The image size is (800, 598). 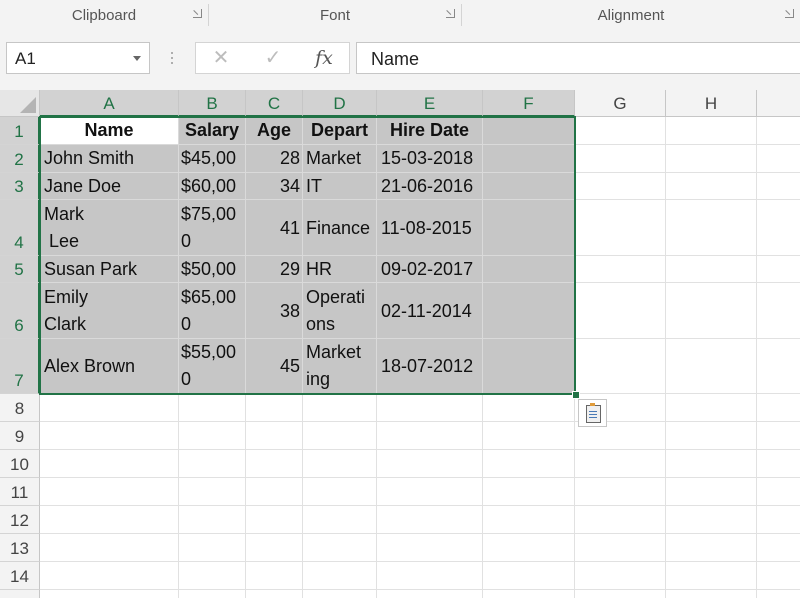 What do you see at coordinates (109, 103) in the screenshot?
I see `column-header-a: A` at bounding box center [109, 103].